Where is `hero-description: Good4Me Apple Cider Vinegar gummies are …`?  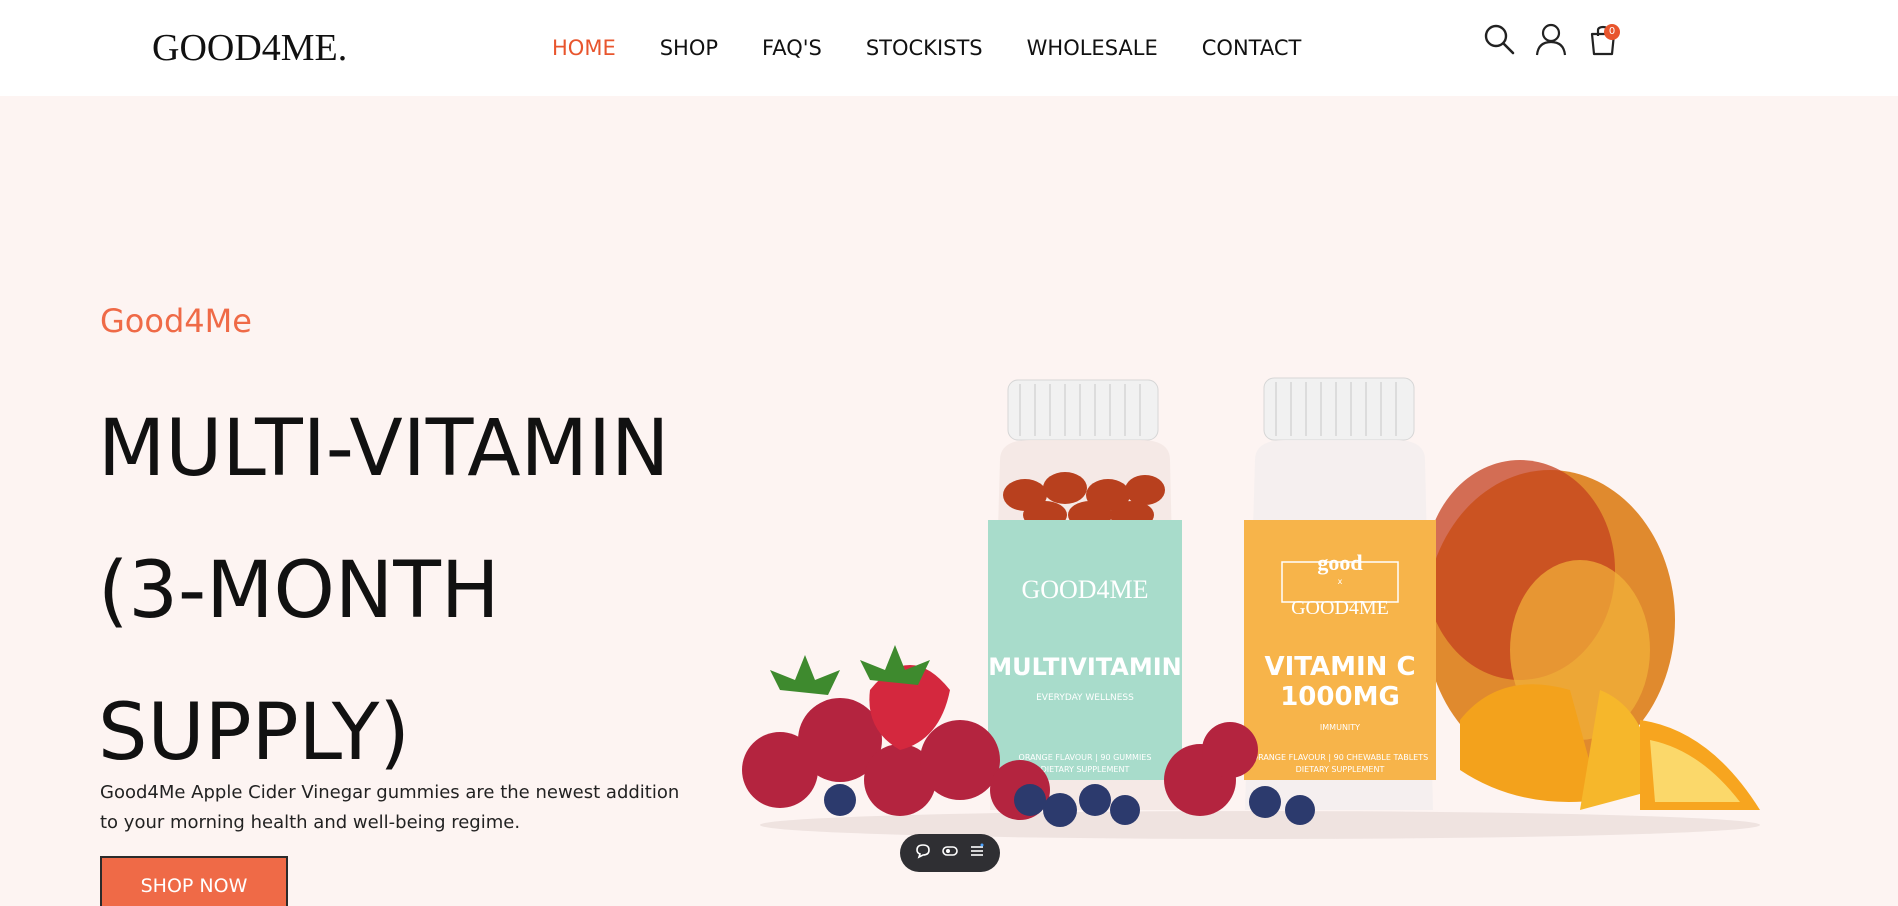 hero-description: Good4Me Apple Cider Vinegar gummies are … is located at coordinates (390, 807).